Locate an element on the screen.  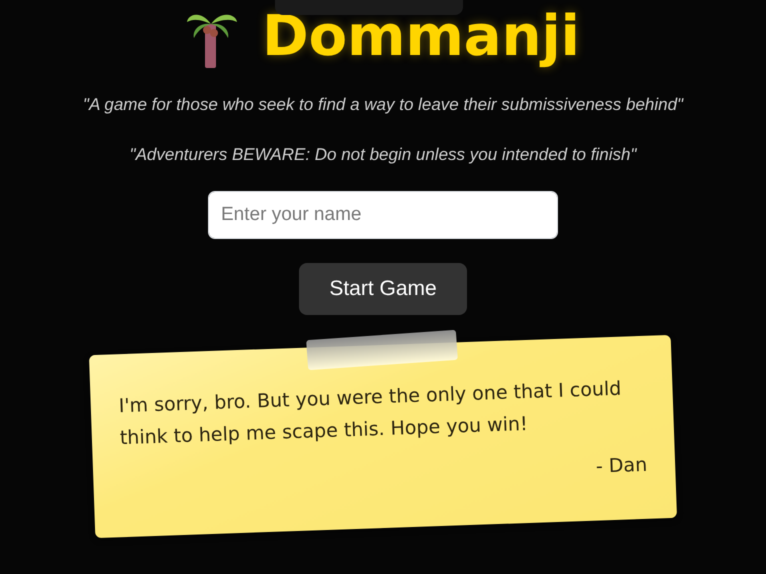
note-signature: - Dan is located at coordinates (621, 465).